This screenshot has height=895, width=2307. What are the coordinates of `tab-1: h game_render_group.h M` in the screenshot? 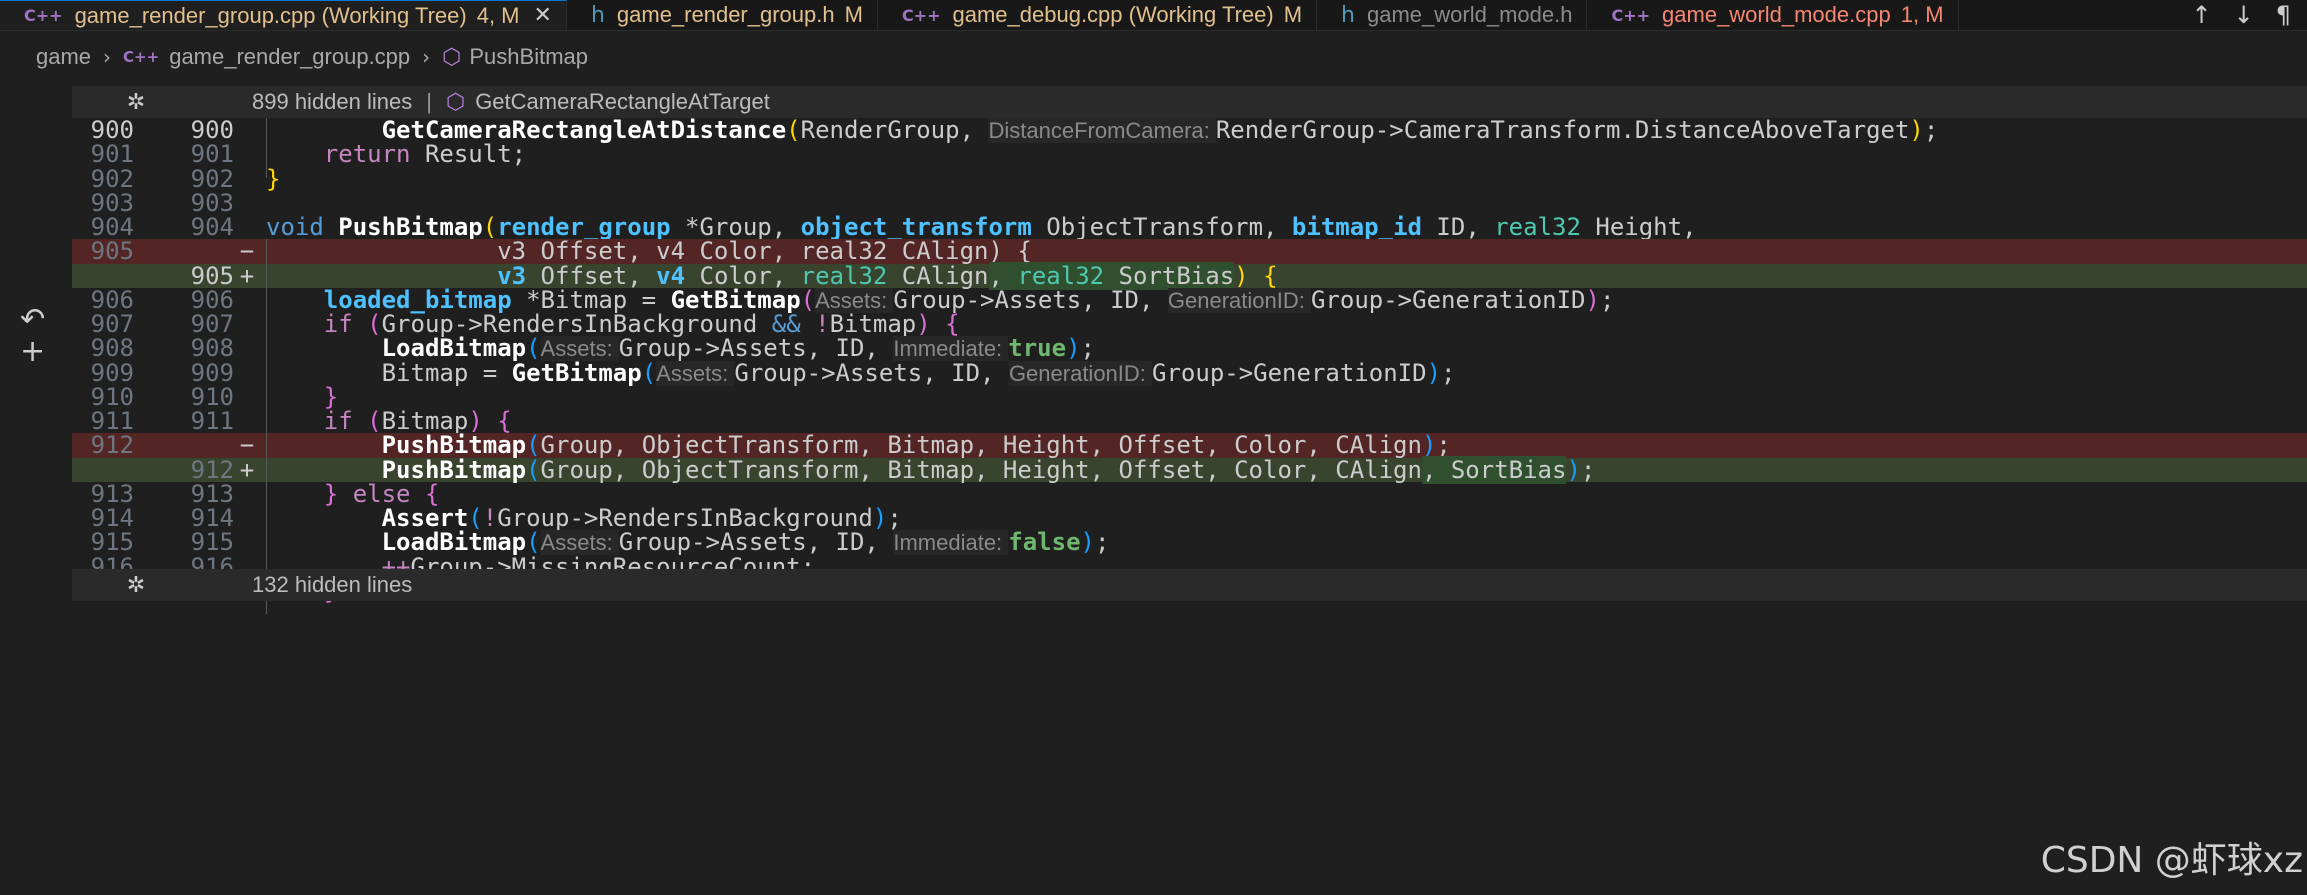 It's located at (722, 15).